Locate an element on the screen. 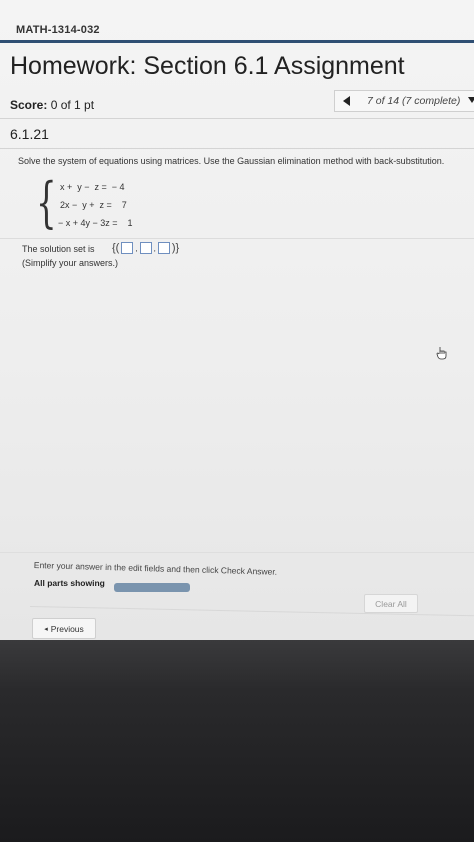 The image size is (474, 842). triangle-left-icon is located at coordinates (346, 101).